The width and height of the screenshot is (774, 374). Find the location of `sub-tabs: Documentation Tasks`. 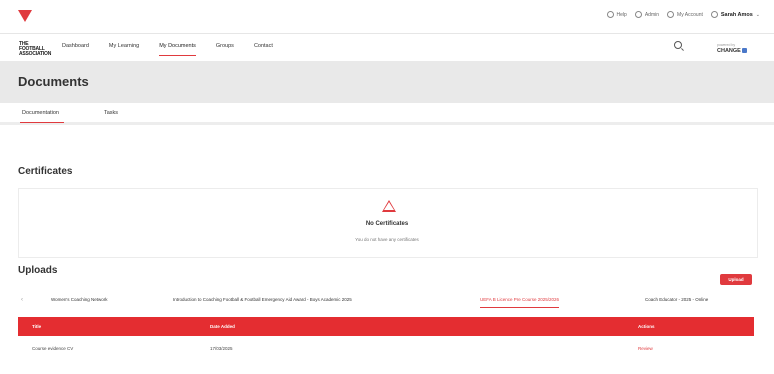

sub-tabs: Documentation Tasks is located at coordinates (387, 114).